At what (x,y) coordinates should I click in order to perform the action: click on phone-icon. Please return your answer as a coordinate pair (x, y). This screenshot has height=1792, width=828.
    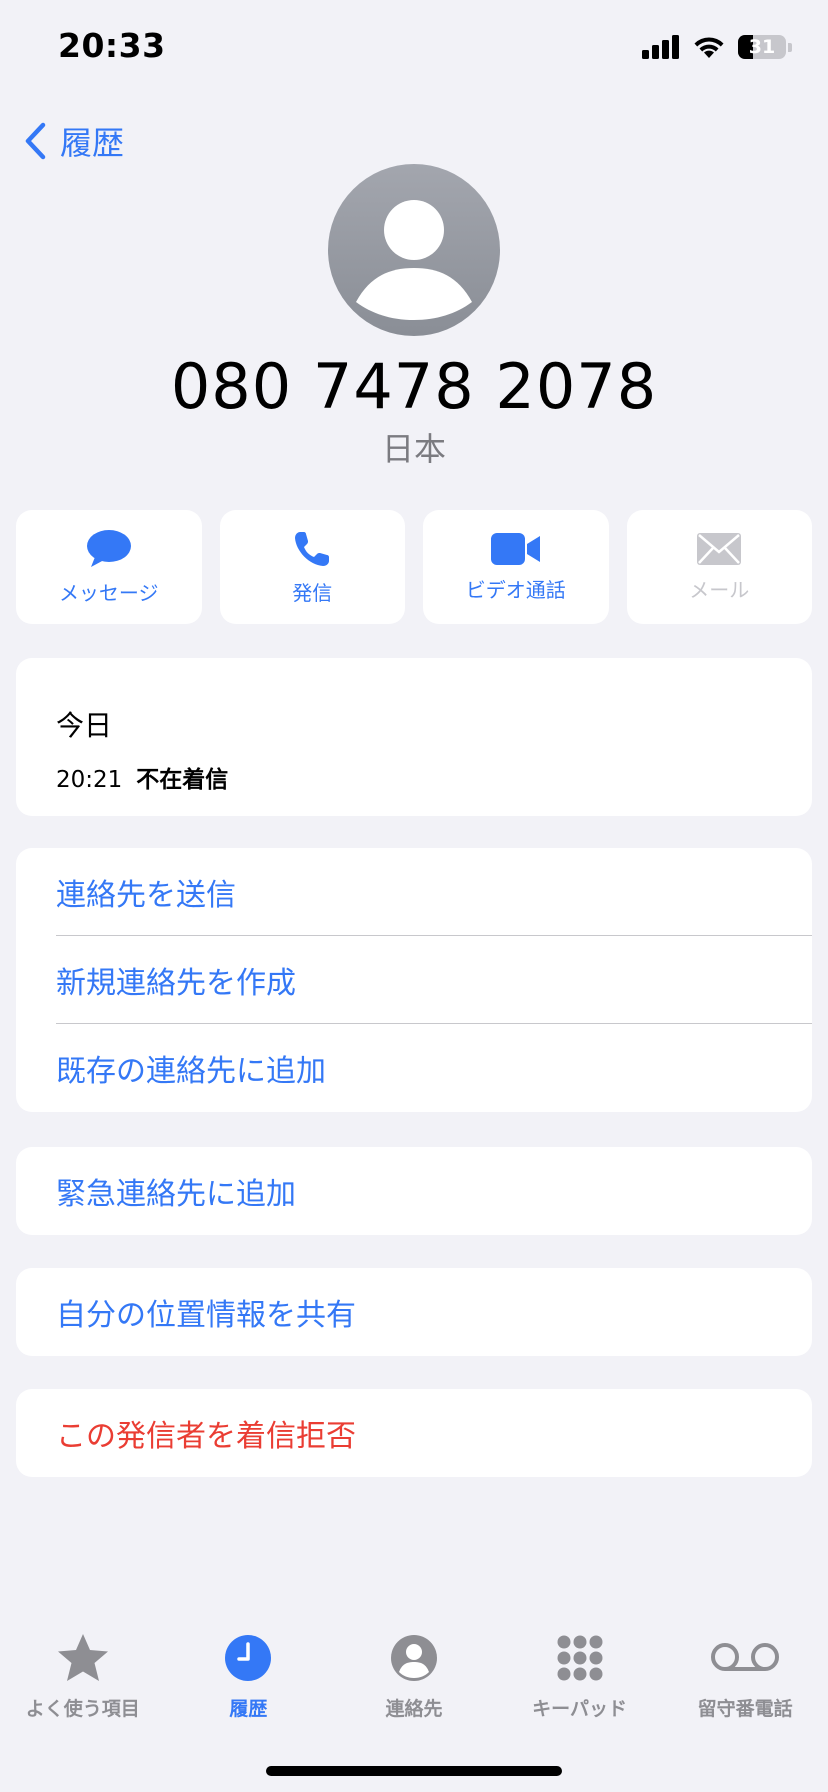
    Looking at the image, I should click on (312, 548).